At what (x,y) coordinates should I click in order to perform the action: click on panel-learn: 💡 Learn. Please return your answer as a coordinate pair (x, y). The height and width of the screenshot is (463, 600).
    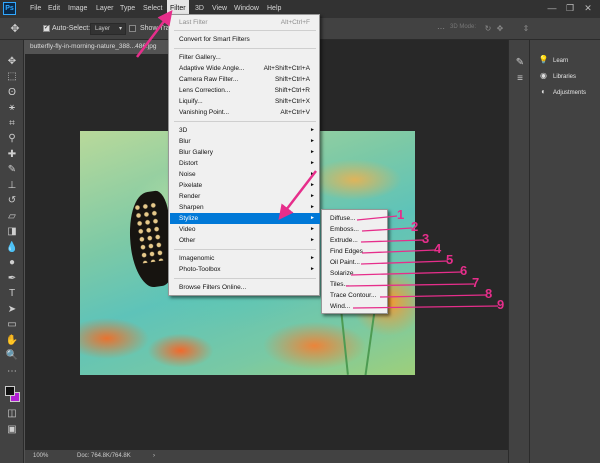
    Looking at the image, I should click on (553, 60).